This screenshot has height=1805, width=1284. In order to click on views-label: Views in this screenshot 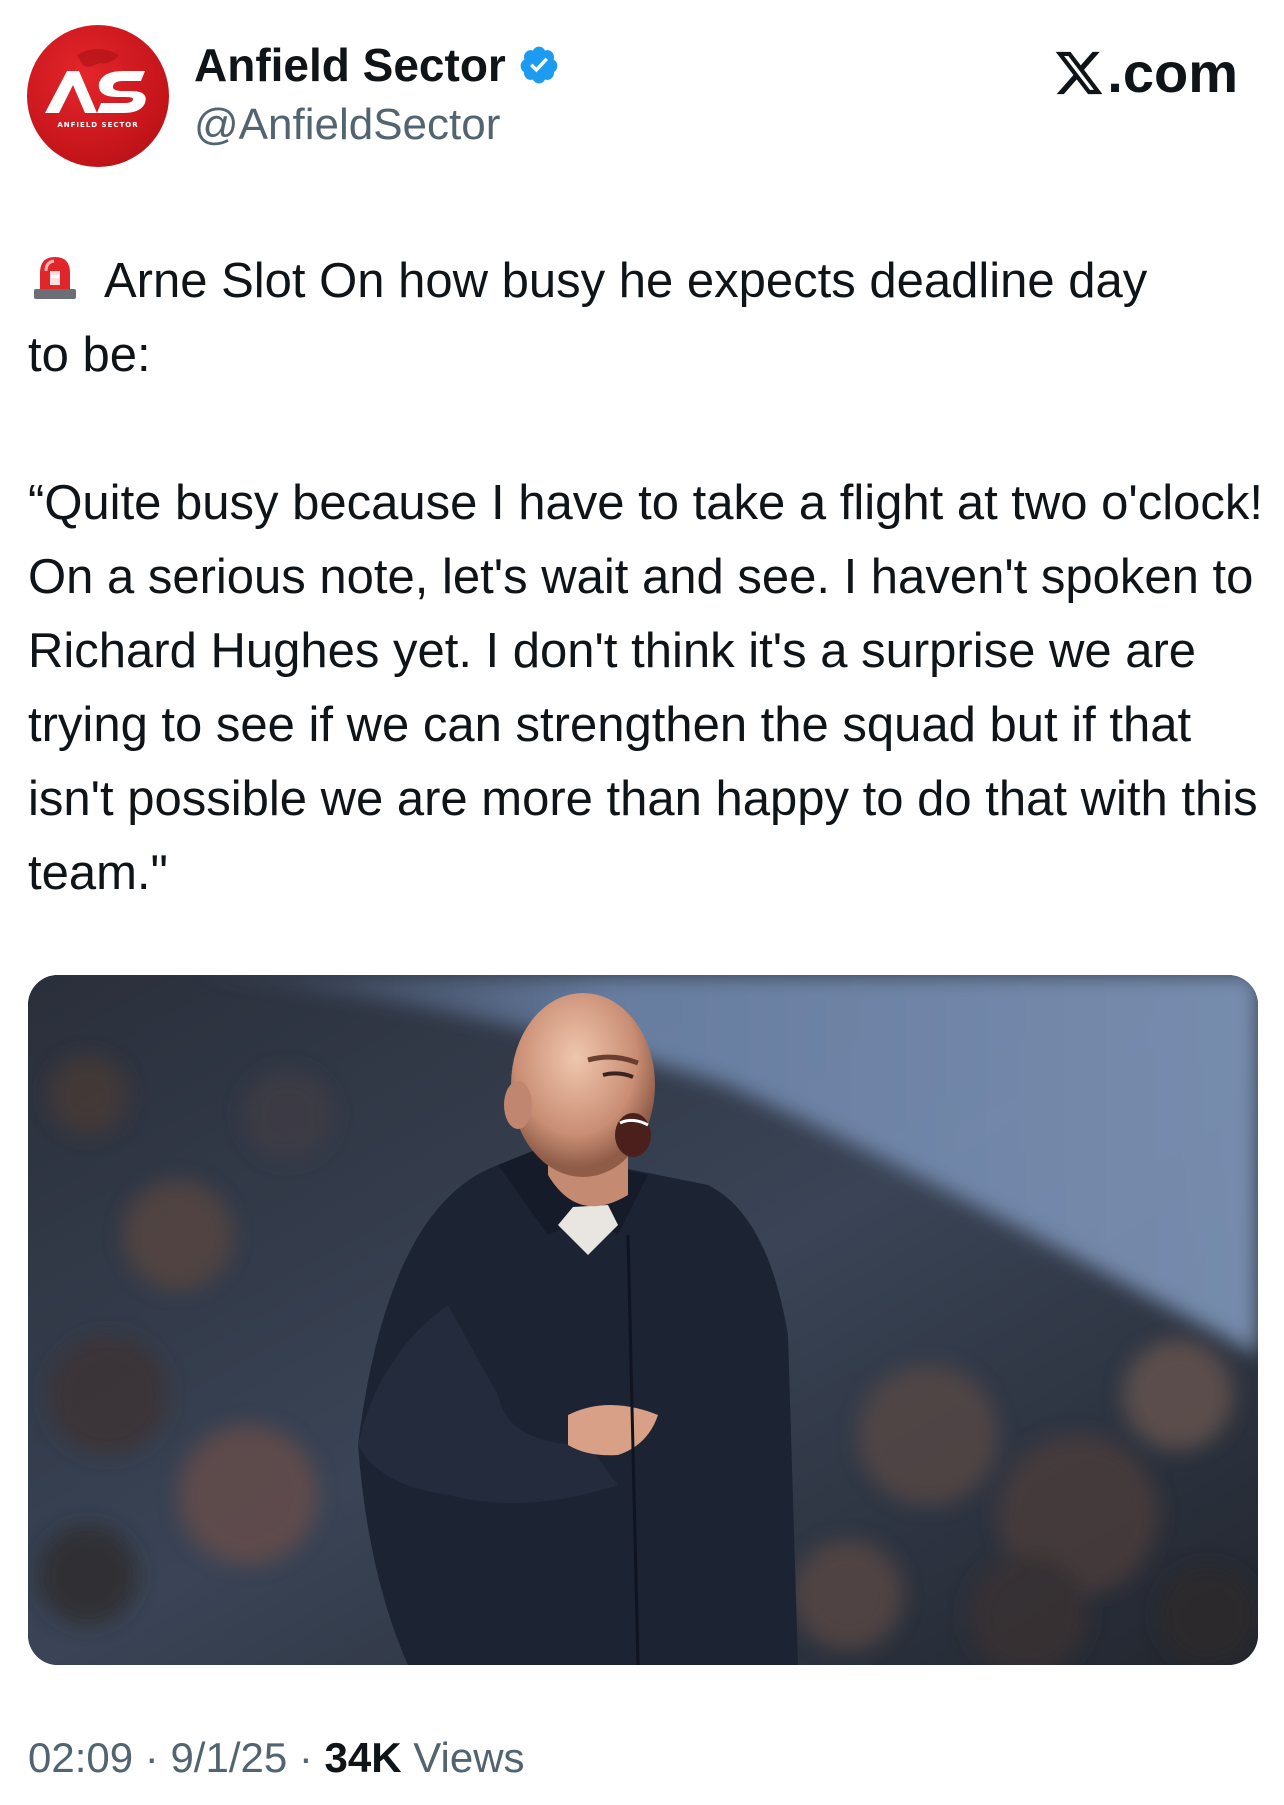, I will do `click(463, 1757)`.